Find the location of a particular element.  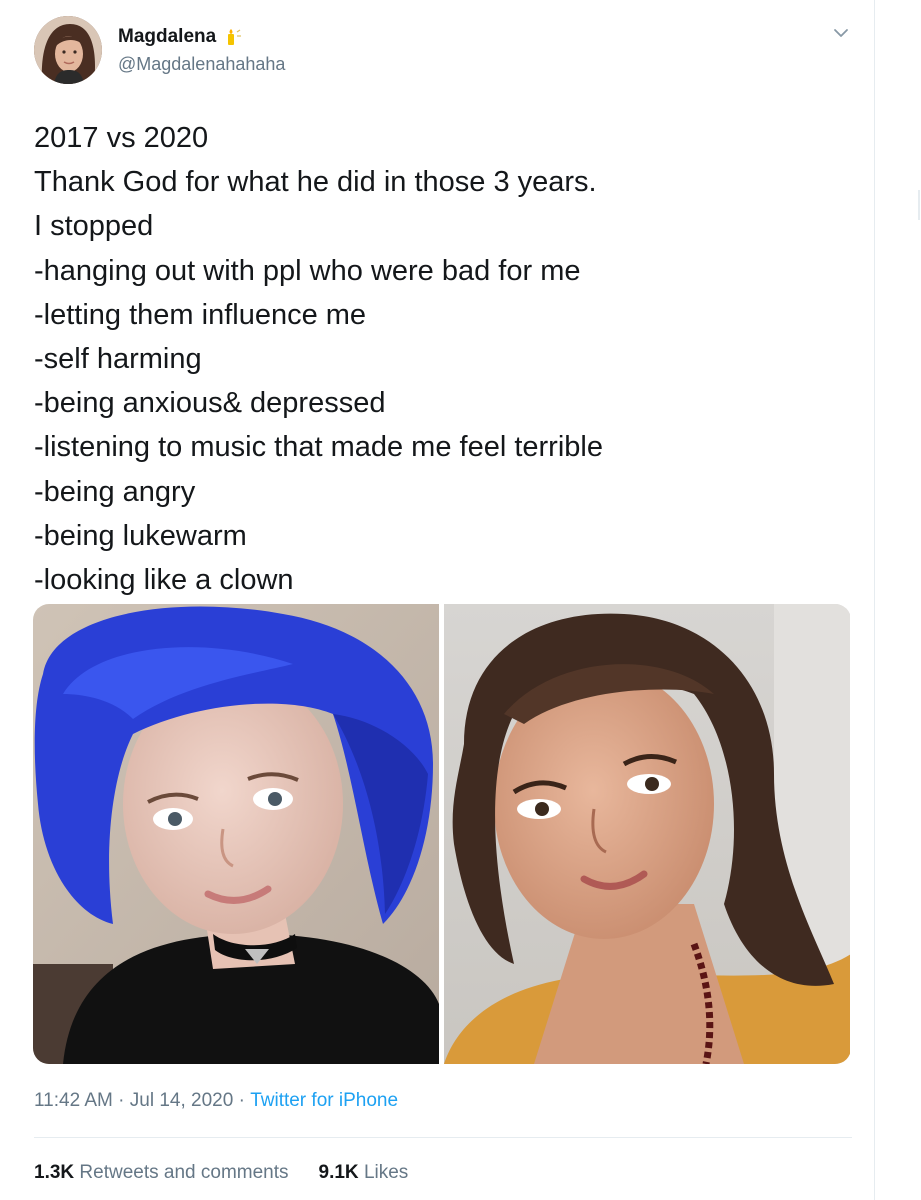

scroll-edge is located at coordinates (919, 205).